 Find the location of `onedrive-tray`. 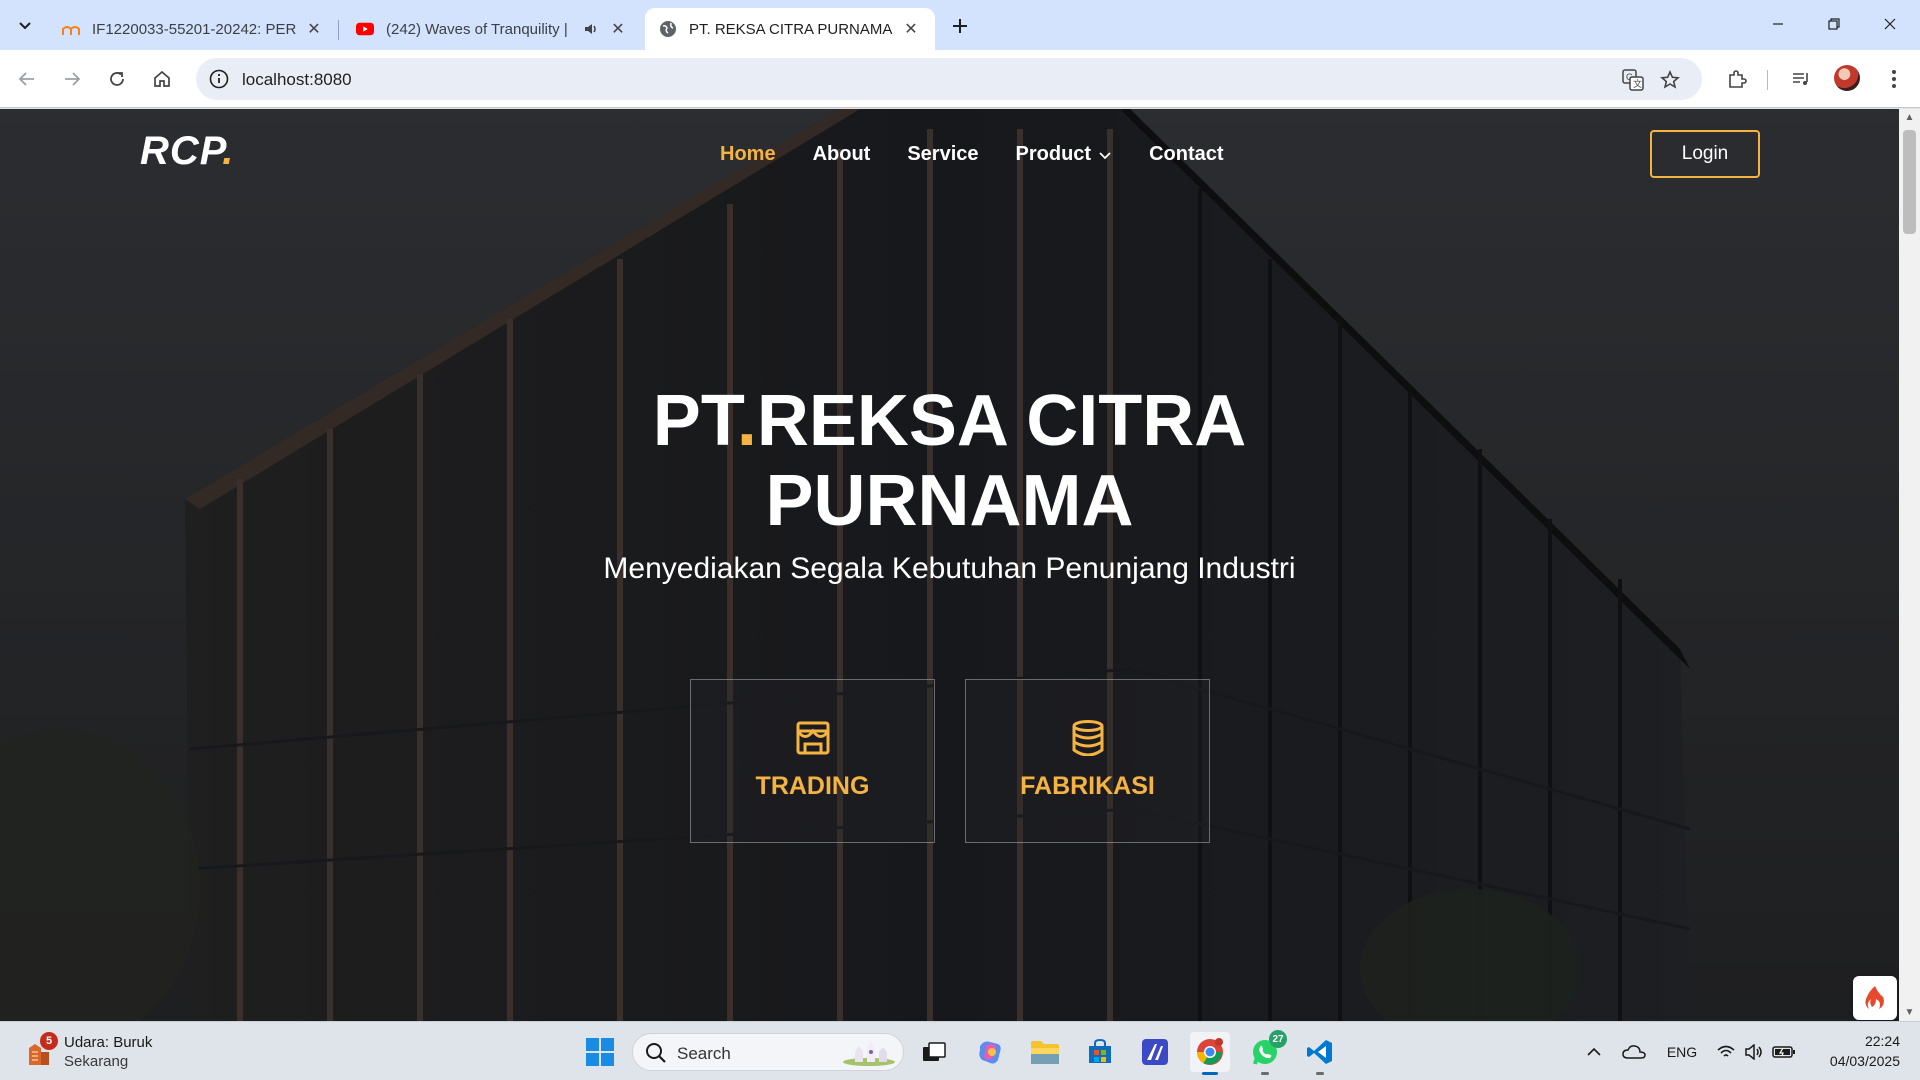

onedrive-tray is located at coordinates (1634, 1052).